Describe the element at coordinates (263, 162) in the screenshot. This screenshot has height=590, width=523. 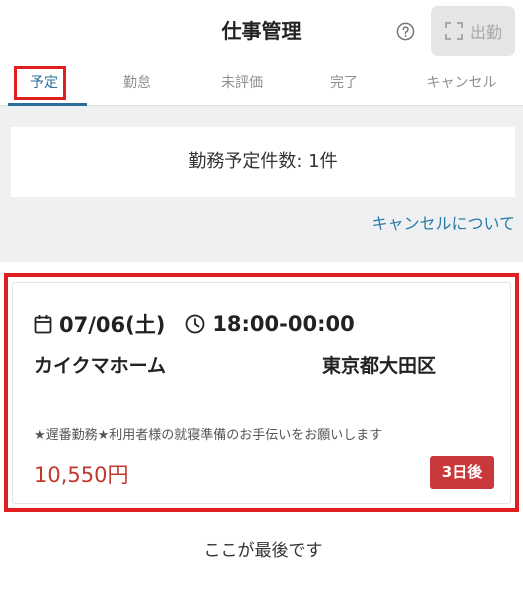
I see `scheduled-count: 勤務予定件数: 1件` at that location.